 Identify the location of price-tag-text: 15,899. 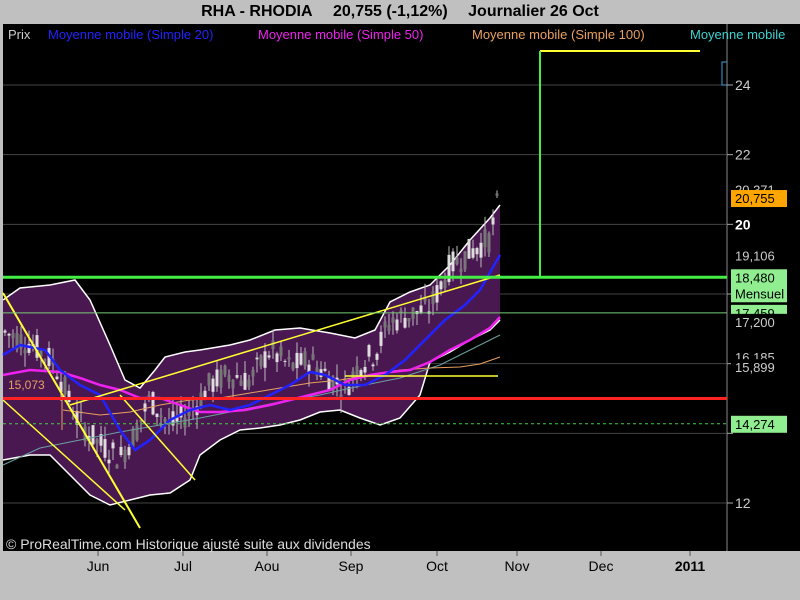
(755, 367).